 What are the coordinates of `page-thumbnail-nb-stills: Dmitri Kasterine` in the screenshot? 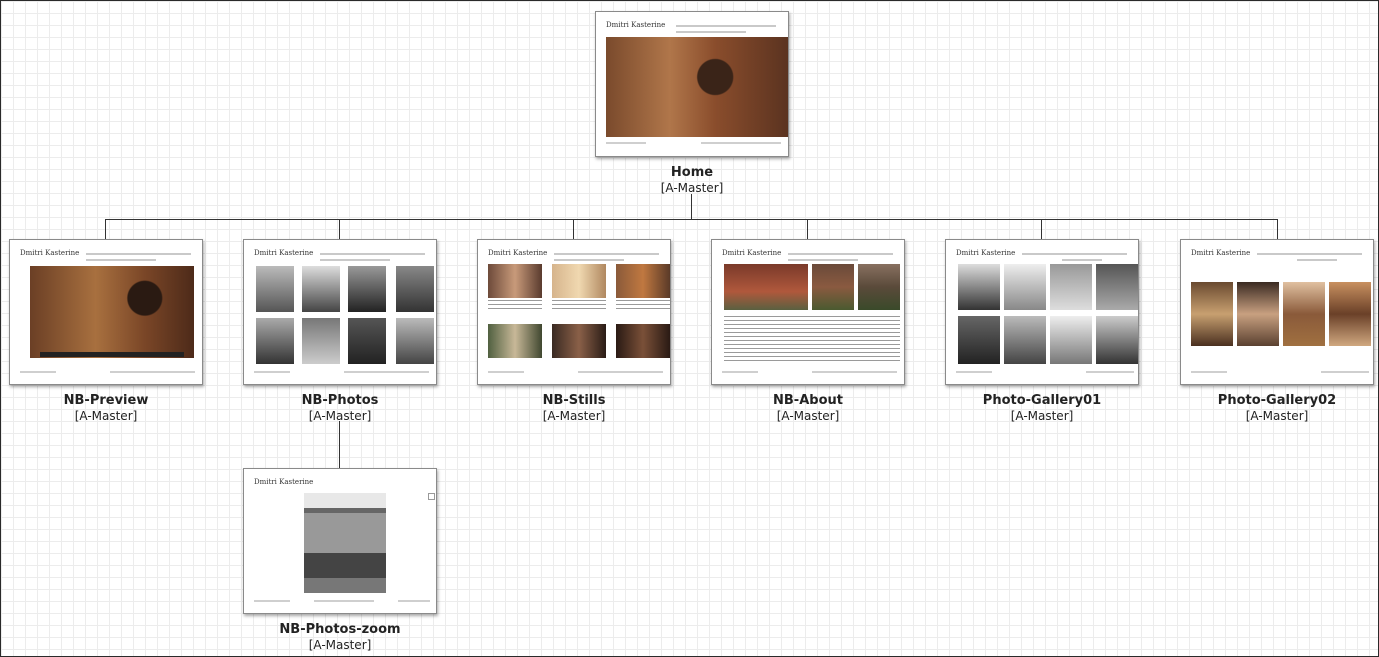 It's located at (574, 312).